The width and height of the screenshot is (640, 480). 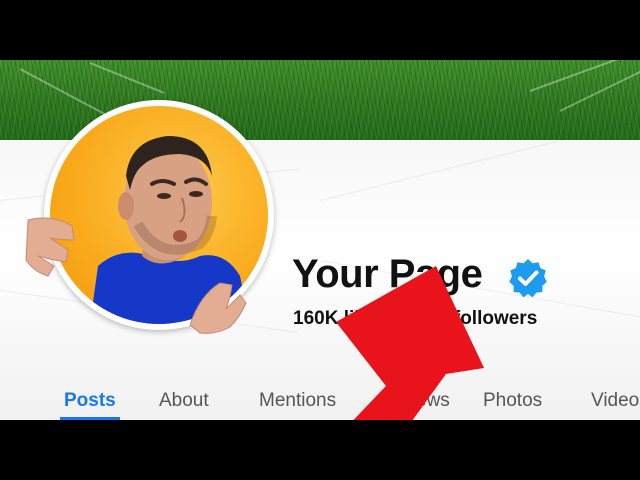 What do you see at coordinates (50, 247) in the screenshot?
I see `left-hand` at bounding box center [50, 247].